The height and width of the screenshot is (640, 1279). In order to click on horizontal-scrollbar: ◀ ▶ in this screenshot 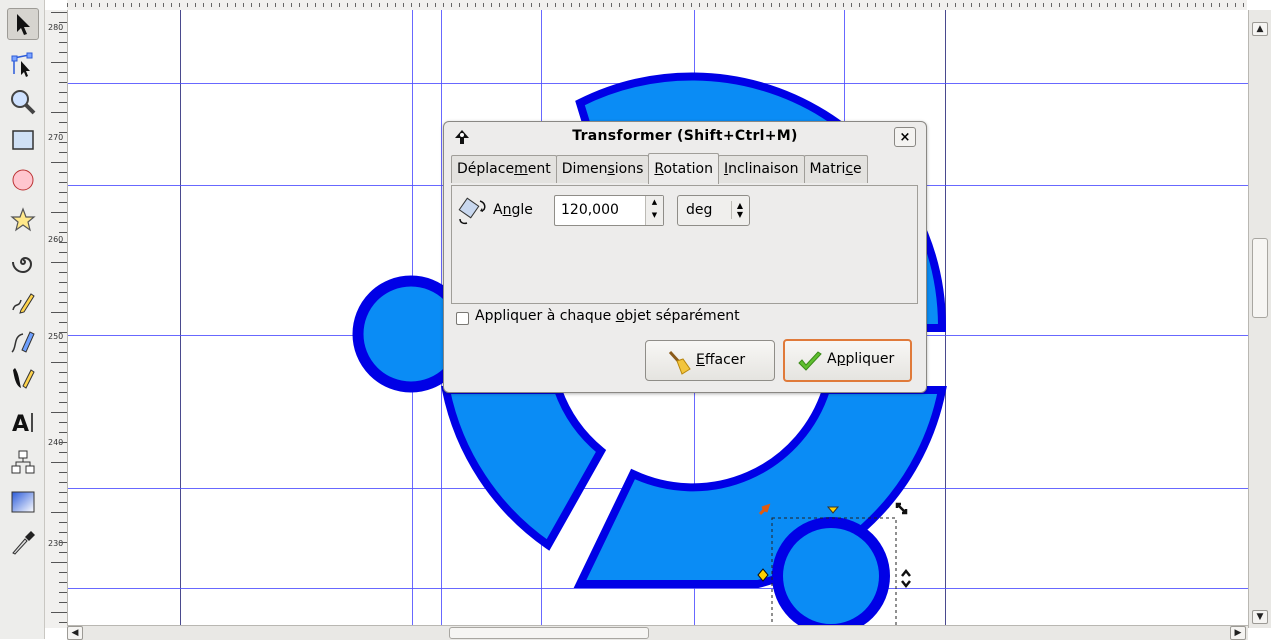, I will do `click(657, 632)`.